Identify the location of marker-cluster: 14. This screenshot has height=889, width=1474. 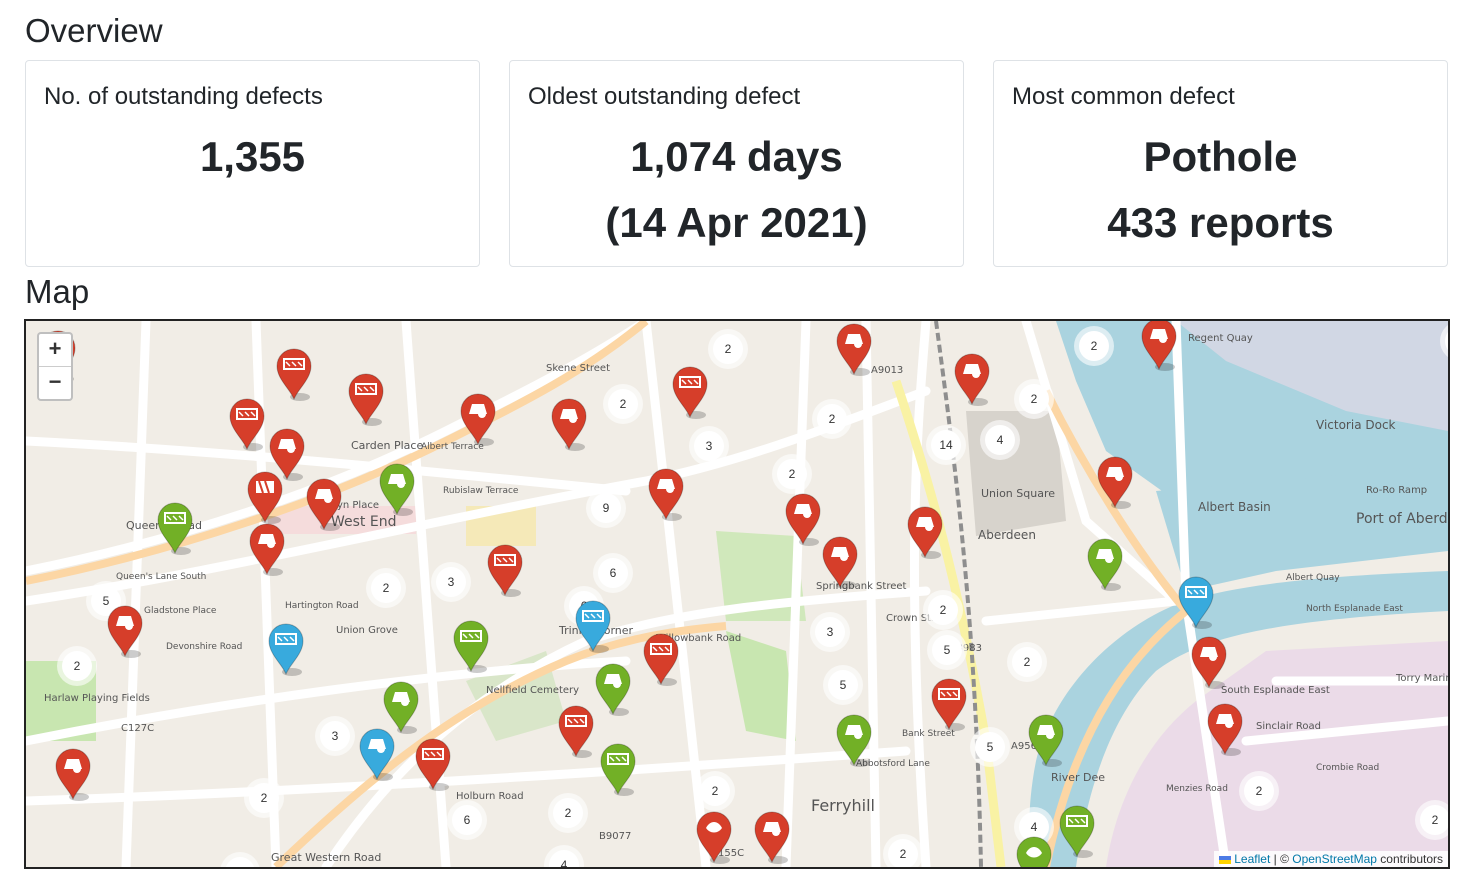
(946, 445).